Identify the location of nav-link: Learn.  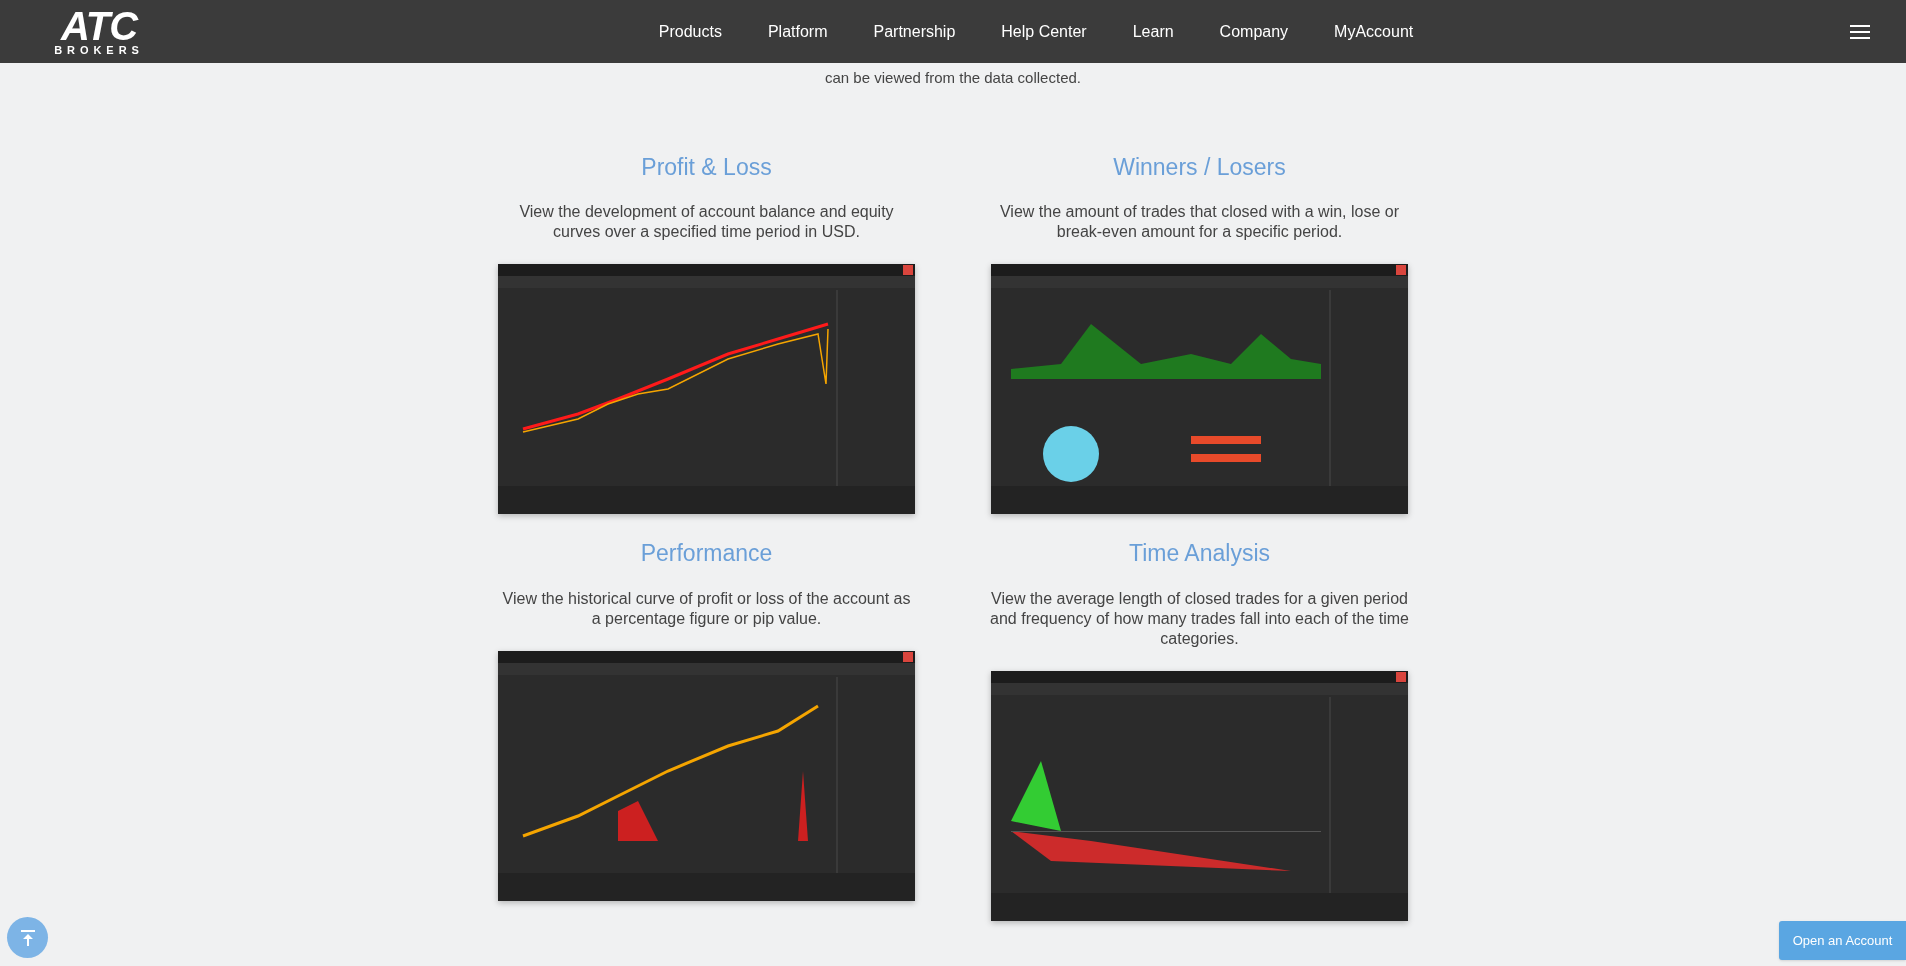
(1153, 31).